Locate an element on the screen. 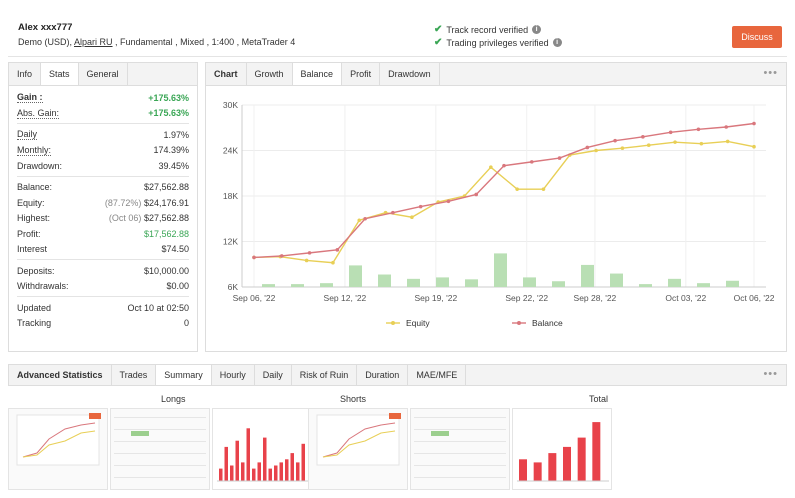 Image resolution: width=795 pixels, height=498 pixels. longs-title: Longs is located at coordinates (173, 399).